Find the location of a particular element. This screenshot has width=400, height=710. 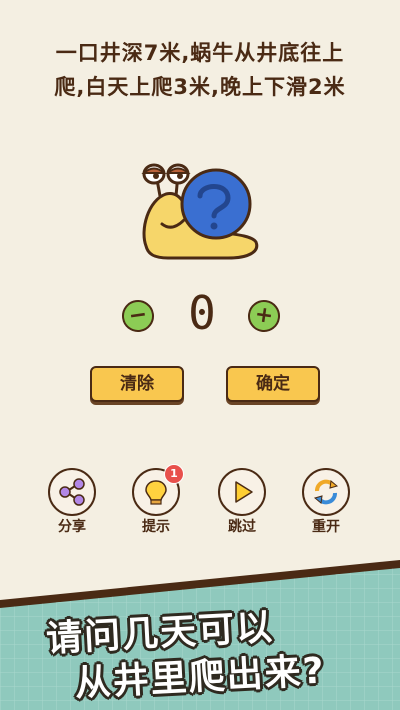

hint-label: 提示 is located at coordinates (156, 527).